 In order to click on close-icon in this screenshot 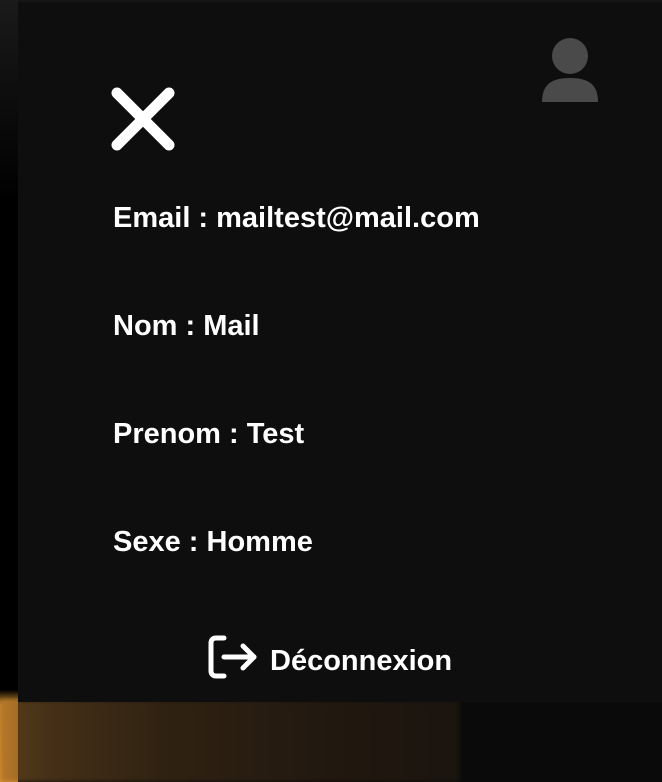, I will do `click(143, 119)`.